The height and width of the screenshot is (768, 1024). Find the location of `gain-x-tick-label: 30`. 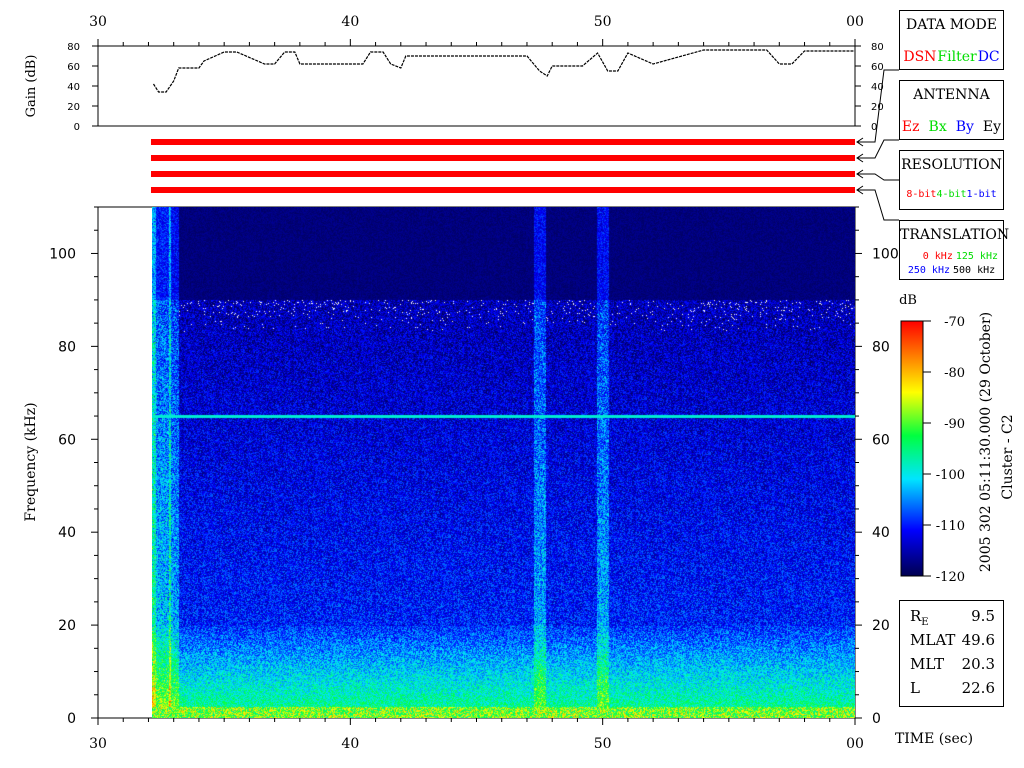

gain-x-tick-label: 30 is located at coordinates (98, 22).